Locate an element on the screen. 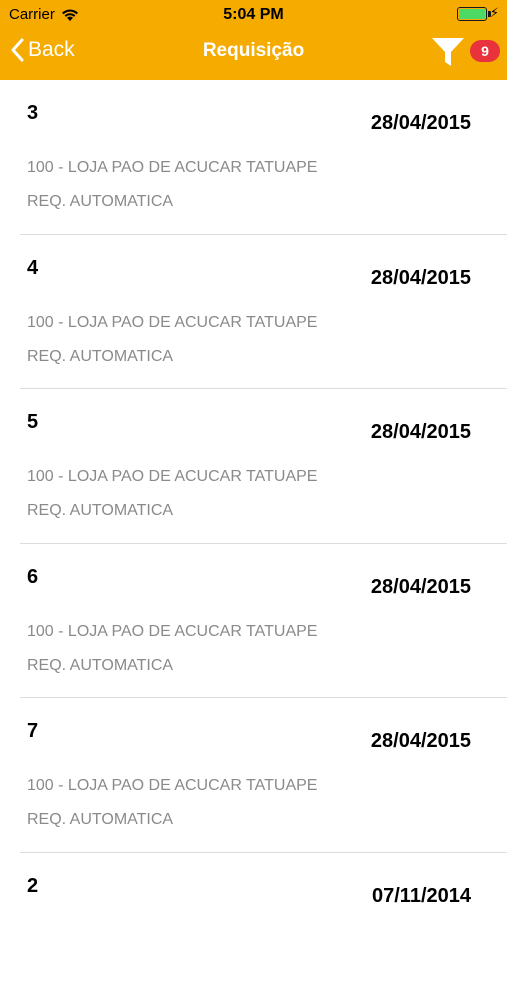  requisition-number: 3 is located at coordinates (32, 113).